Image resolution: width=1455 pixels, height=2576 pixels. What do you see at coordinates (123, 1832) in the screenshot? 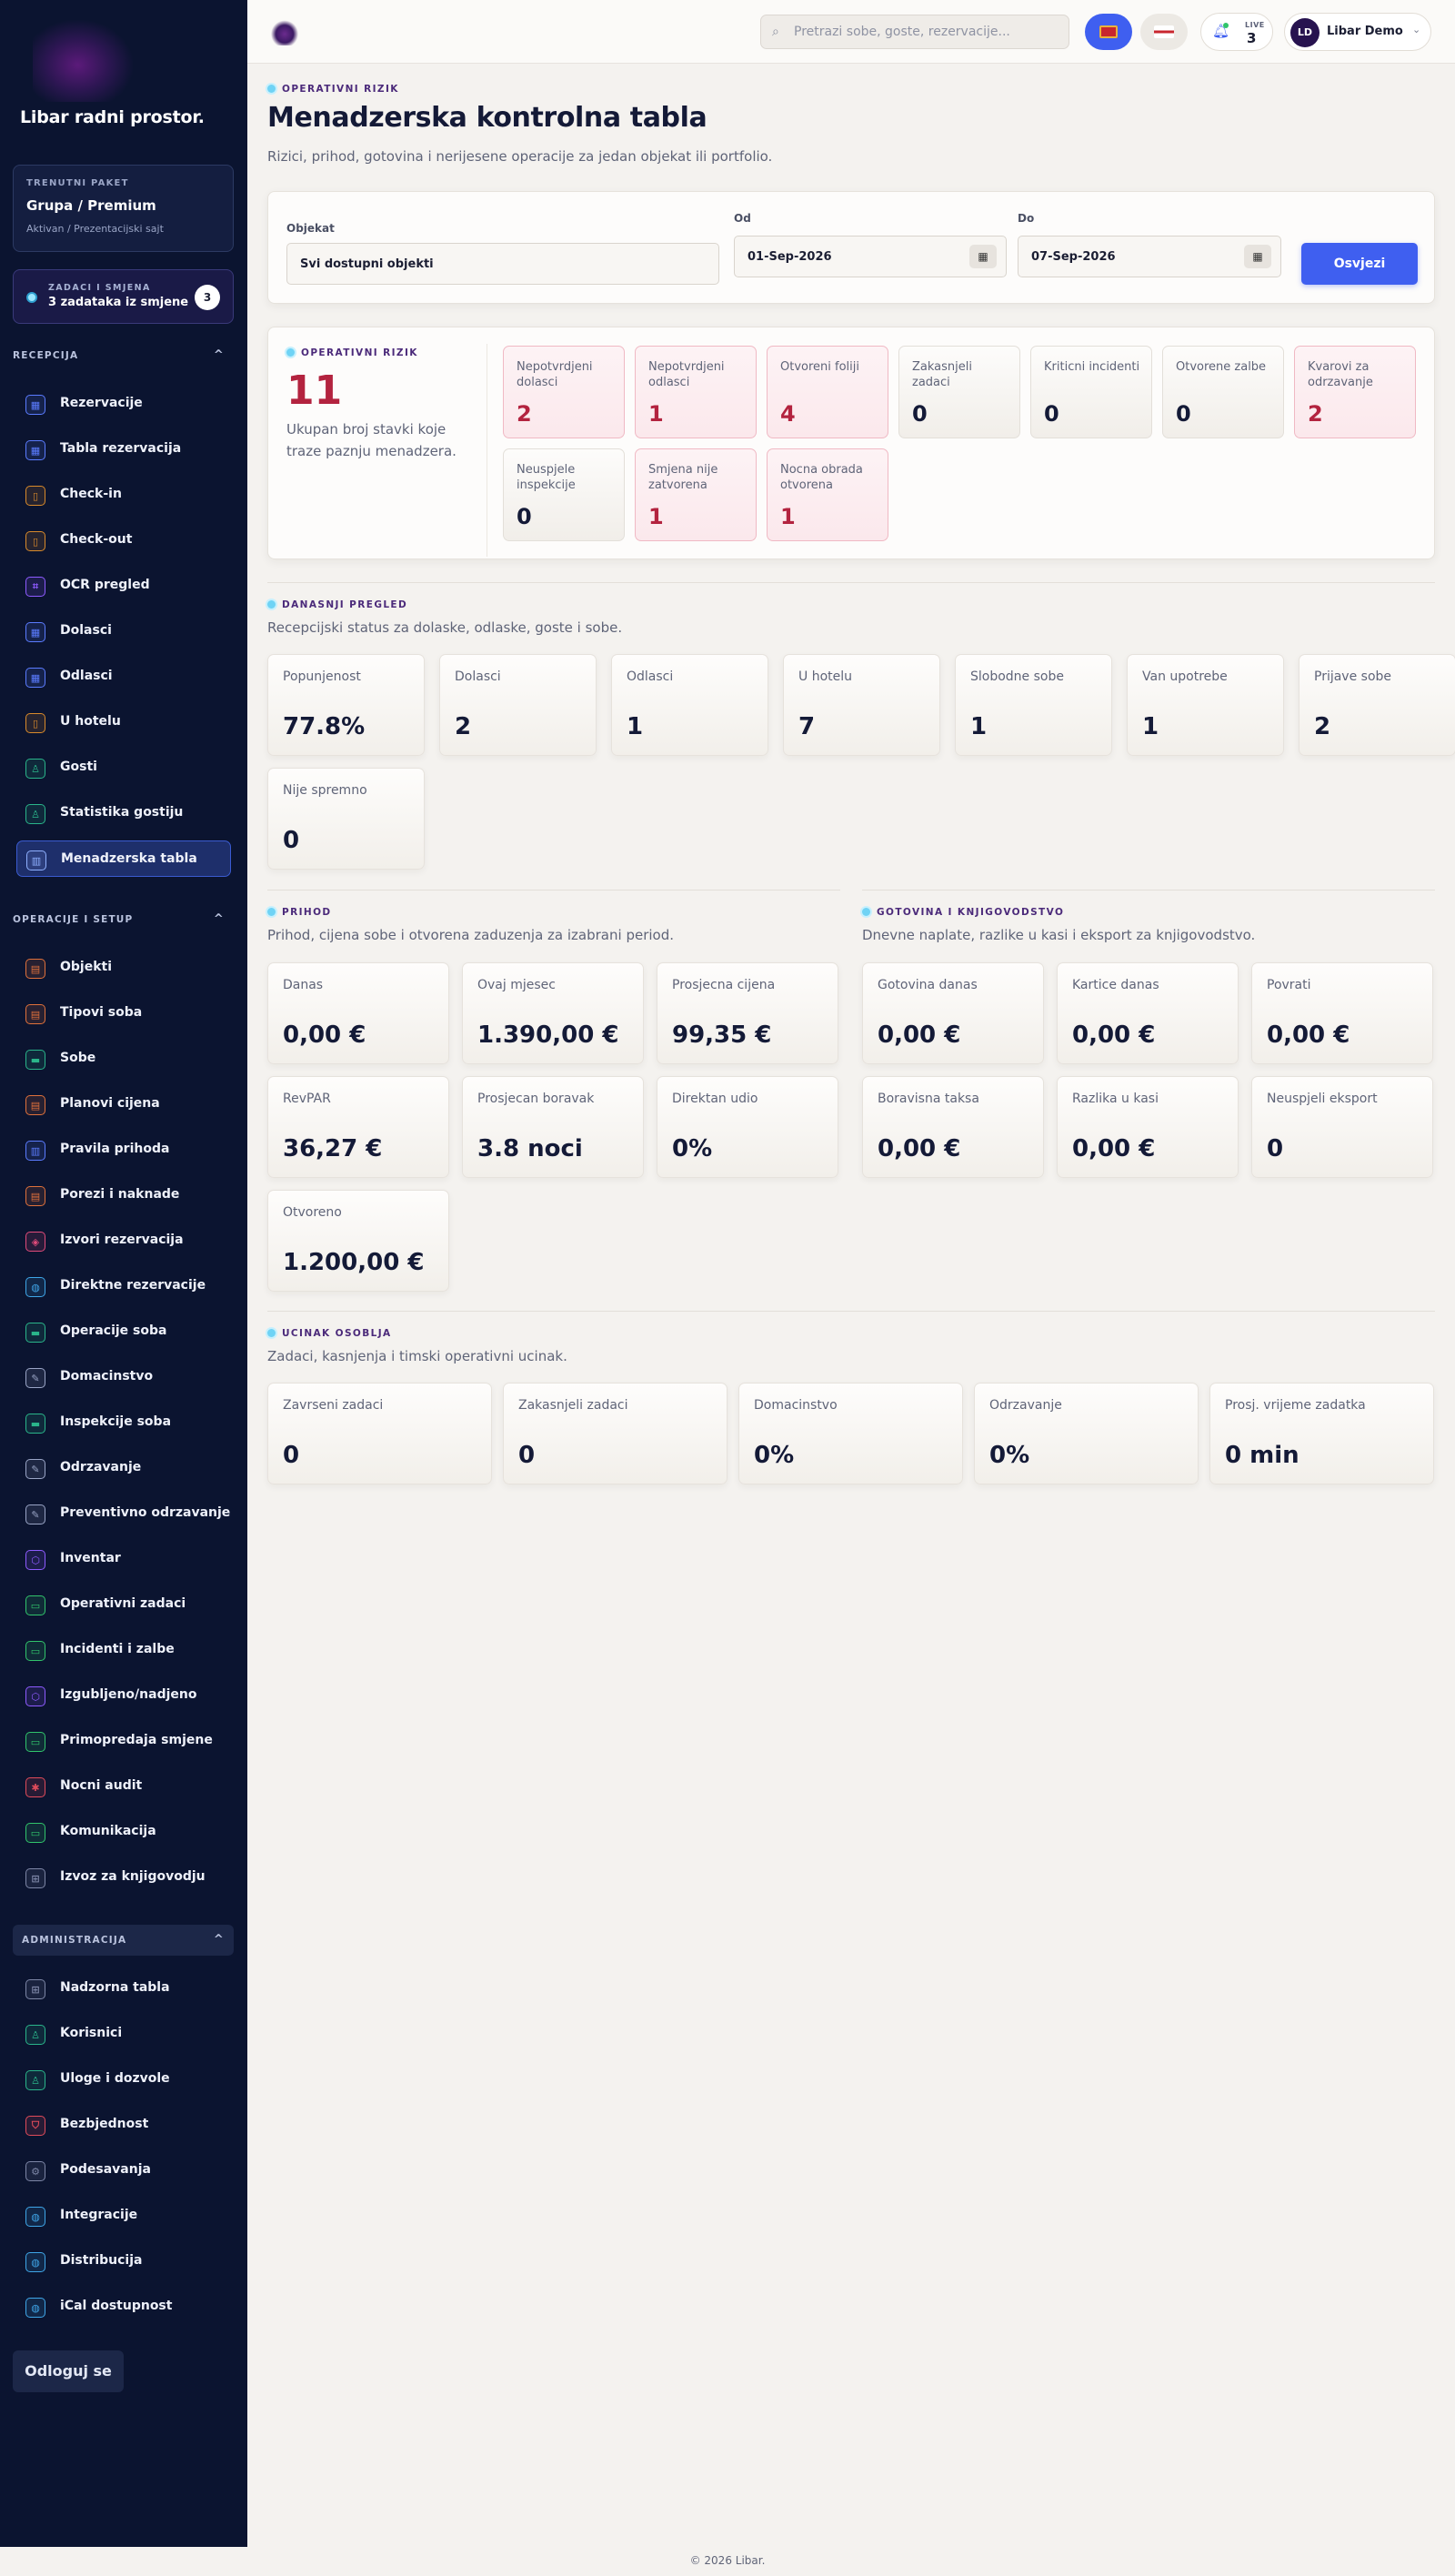
I see `sidebar-item-komunikacija: ▭ Komunikacija` at bounding box center [123, 1832].